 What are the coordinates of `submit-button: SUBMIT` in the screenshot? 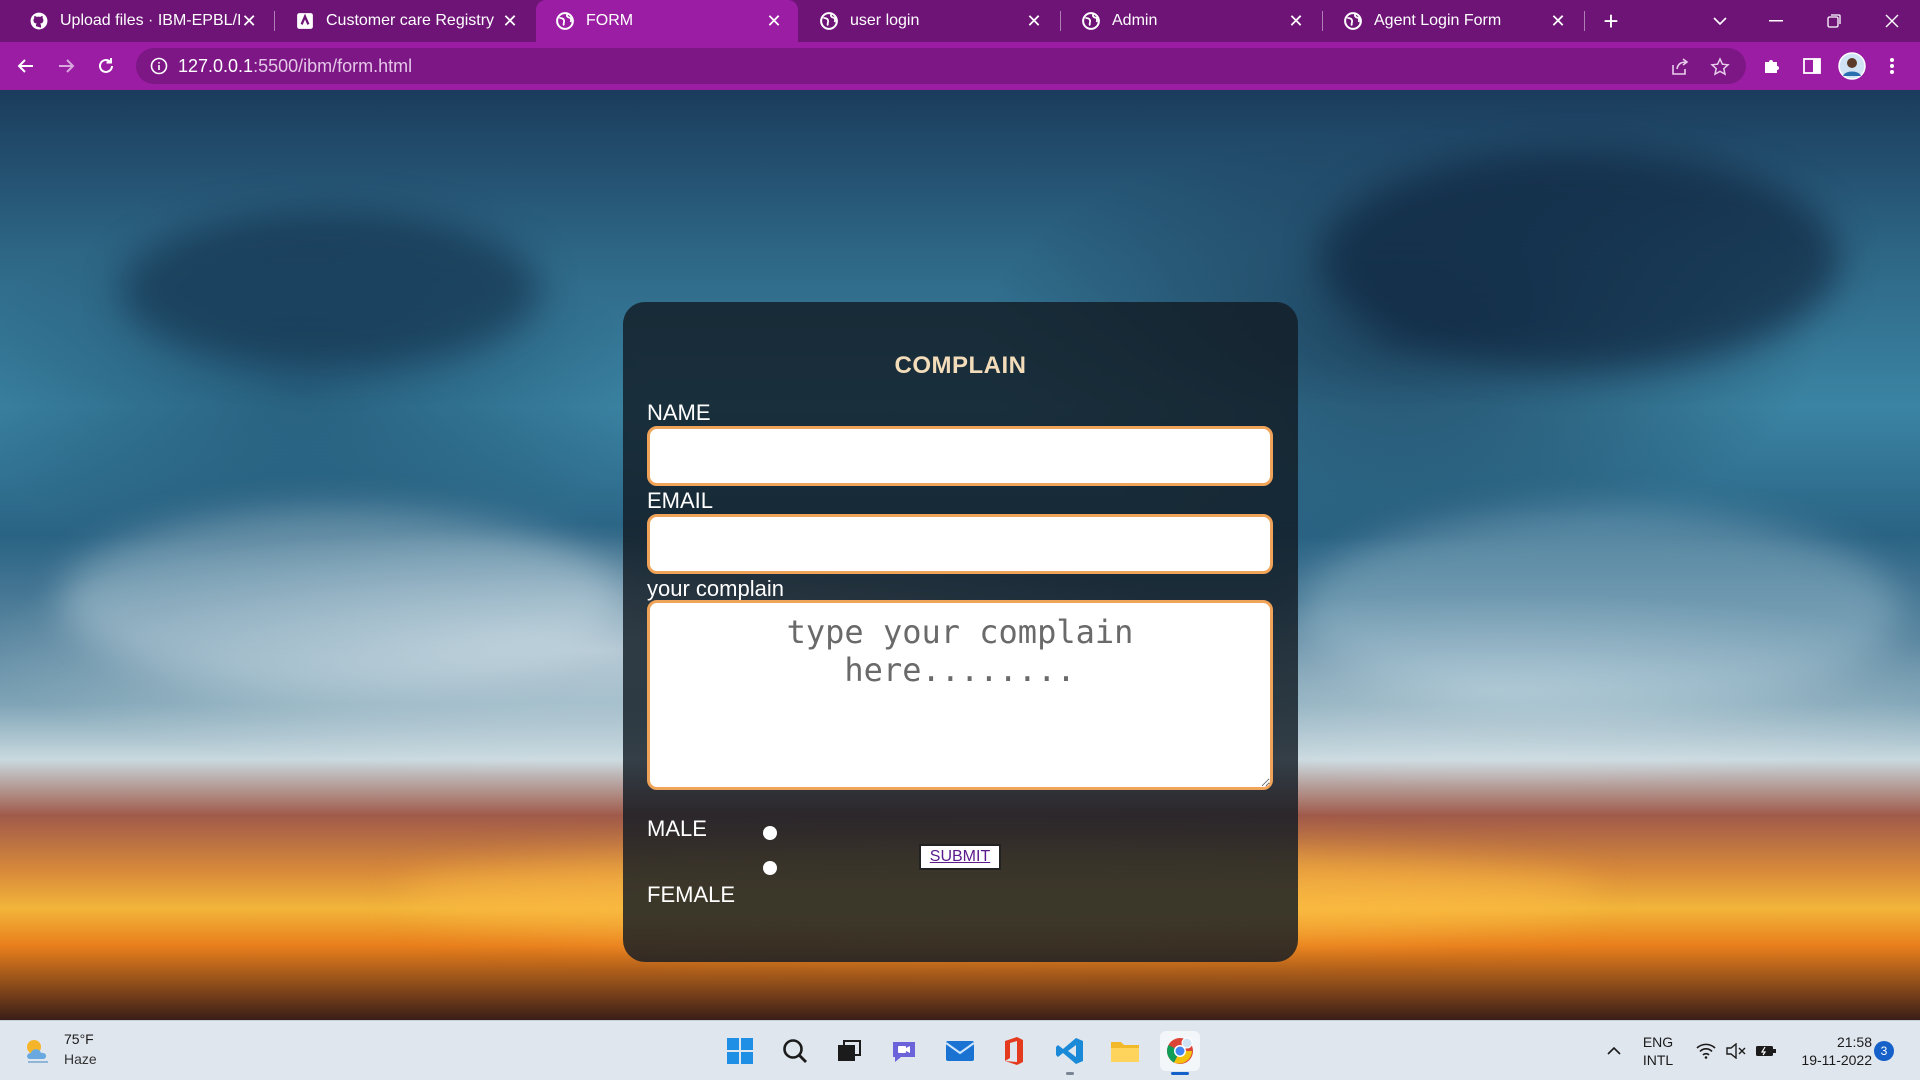 It's located at (960, 857).